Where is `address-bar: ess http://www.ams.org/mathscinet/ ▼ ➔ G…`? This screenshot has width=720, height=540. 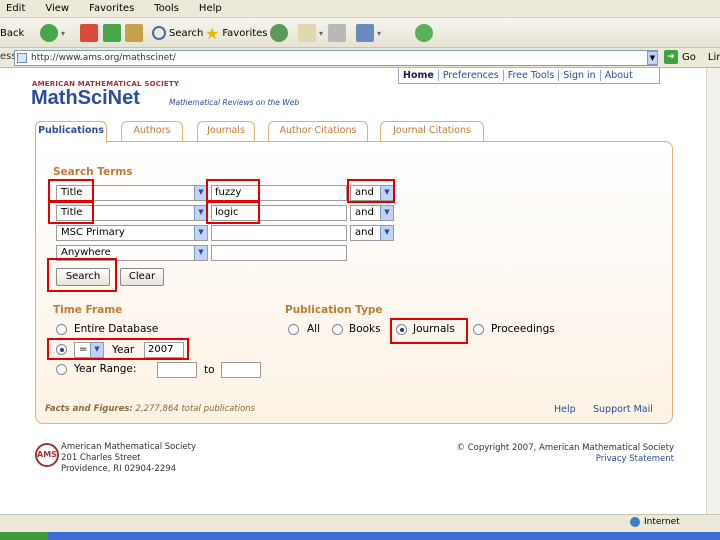 address-bar: ess http://www.ams.org/mathscinet/ ▼ ➔ G… is located at coordinates (360, 58).